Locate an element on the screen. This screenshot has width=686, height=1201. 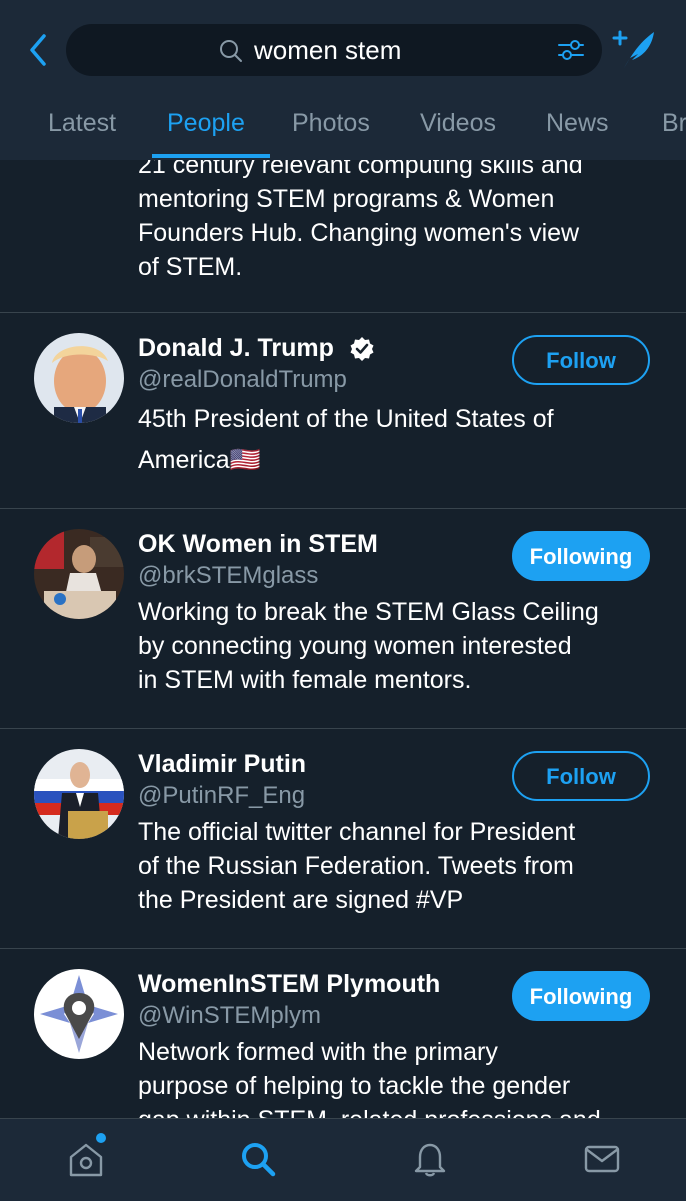
user-name: WomenInSTEM Plymouth is located at coordinates (289, 984).